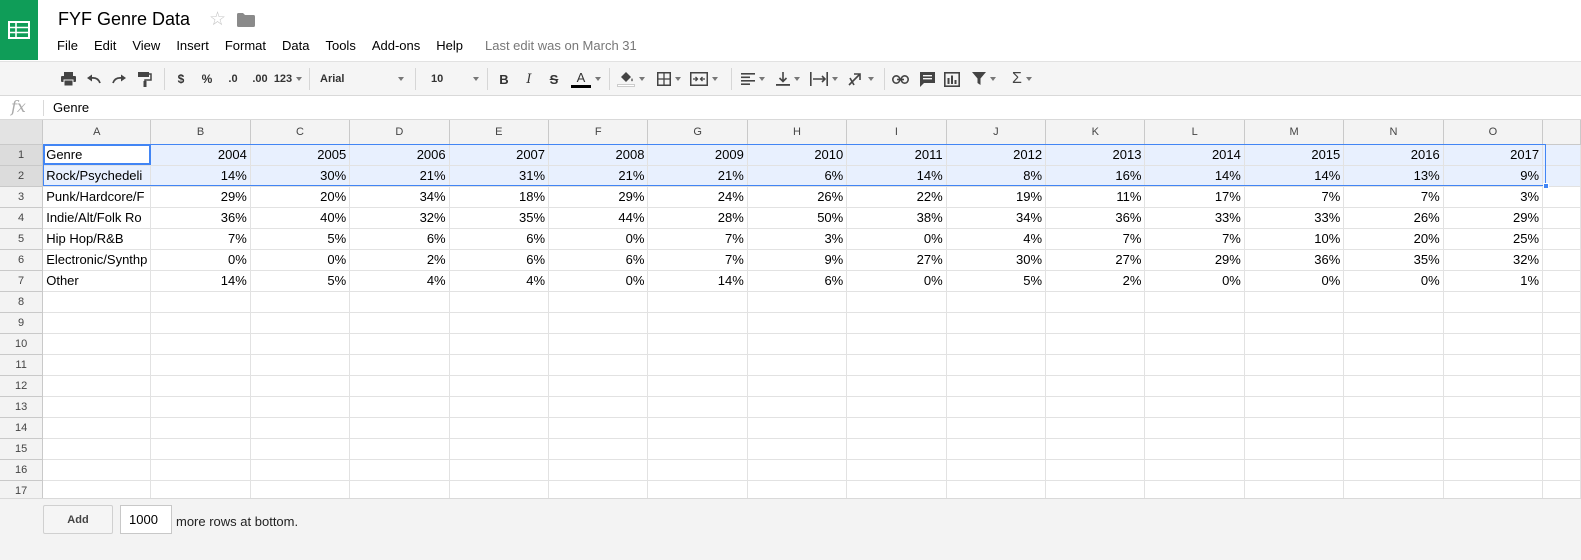 Image resolution: width=1581 pixels, height=560 pixels. Describe the element at coordinates (598, 489) in the screenshot. I see `cell-f17` at that location.